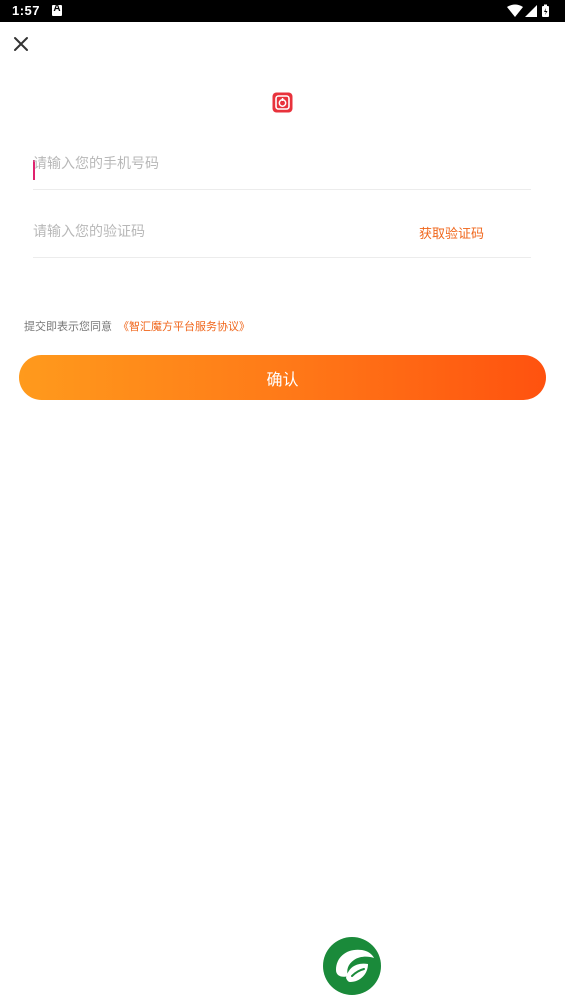 This screenshot has height=1004, width=565. I want to click on code-field: 获取验证码, so click(282, 234).